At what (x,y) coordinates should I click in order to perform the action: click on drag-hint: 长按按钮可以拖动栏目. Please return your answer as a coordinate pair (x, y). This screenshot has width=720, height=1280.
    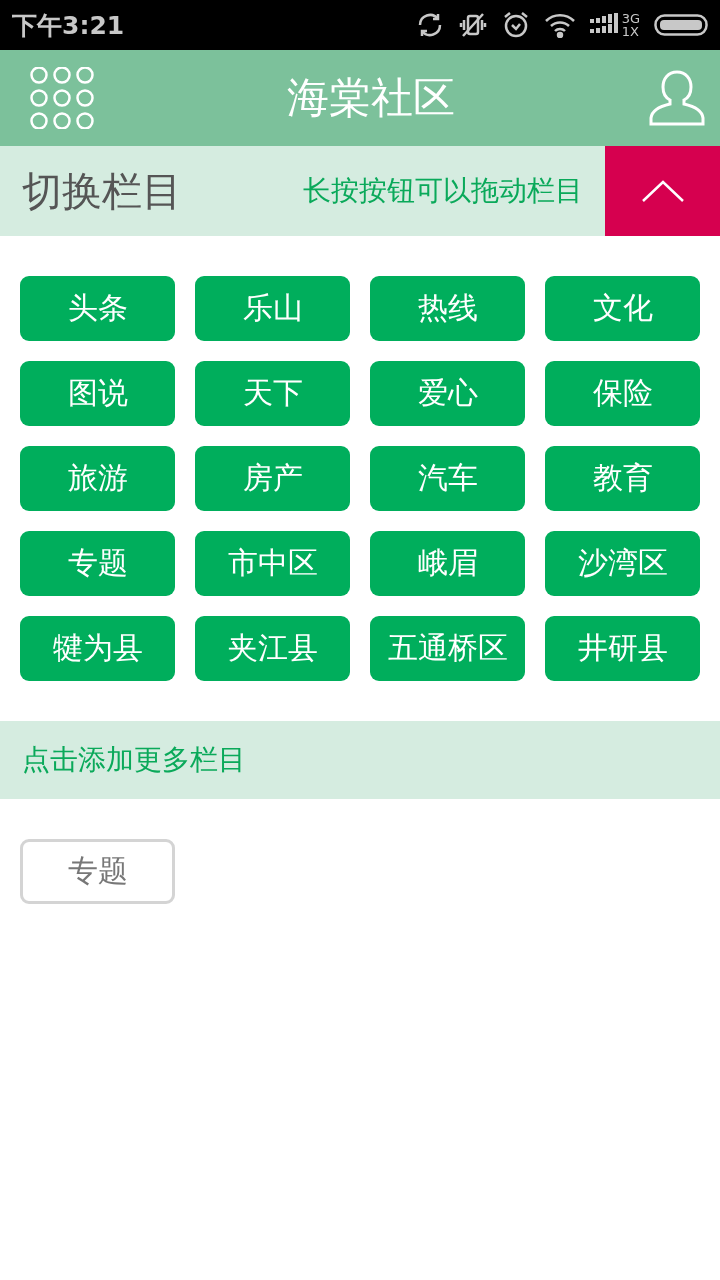
    Looking at the image, I should click on (443, 191).